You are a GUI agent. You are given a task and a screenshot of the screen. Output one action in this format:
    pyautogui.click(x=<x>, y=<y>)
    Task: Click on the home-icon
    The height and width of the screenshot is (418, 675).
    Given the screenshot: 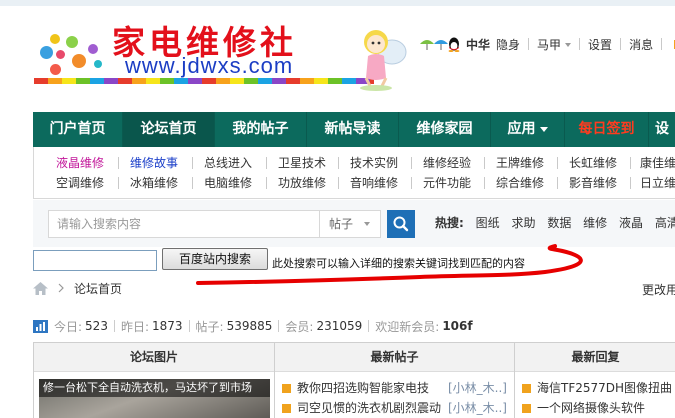 What is the action you would take?
    pyautogui.click(x=40, y=288)
    